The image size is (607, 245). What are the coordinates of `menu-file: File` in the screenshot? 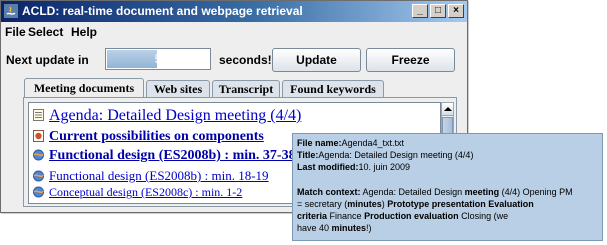 It's located at (15, 32).